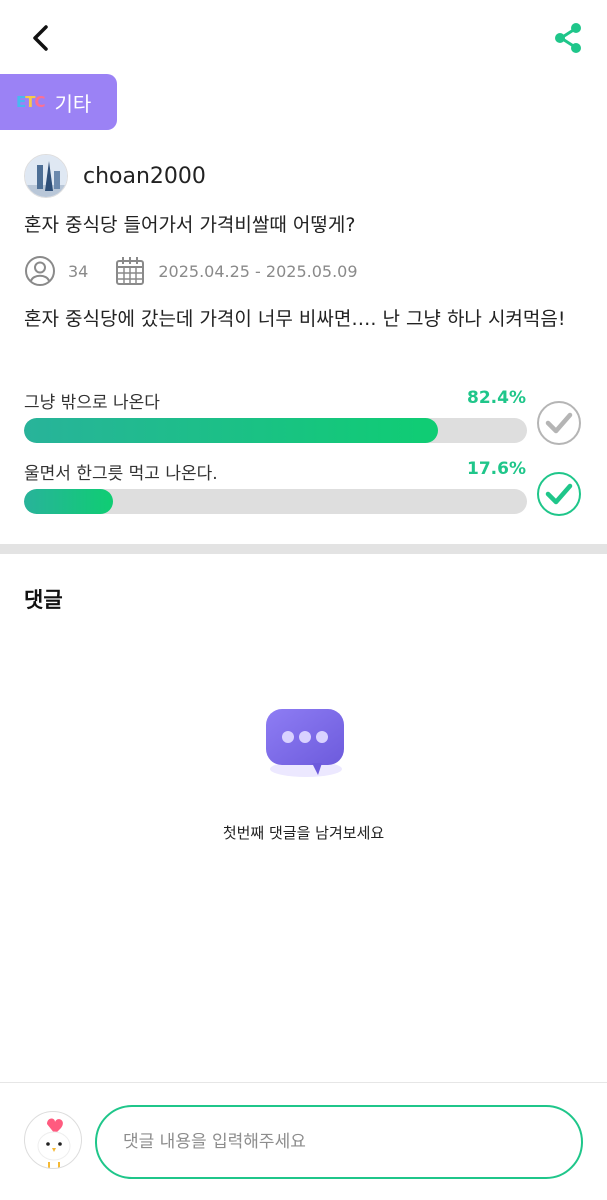 The image size is (607, 1200). I want to click on post-title: 혼자 중식당 들어가서 가격비쌀때 어떻게?, so click(190, 225).